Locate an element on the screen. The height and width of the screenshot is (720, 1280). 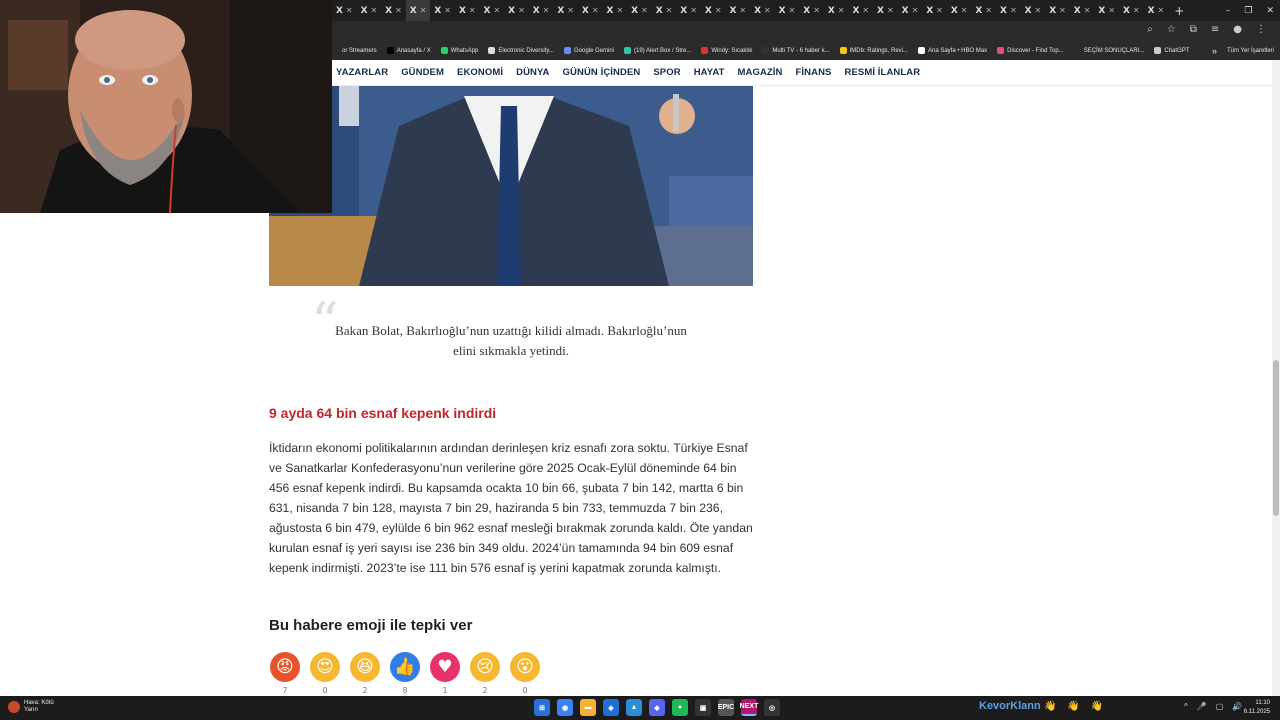
nav-item: MAGAZİN is located at coordinates (759, 72).